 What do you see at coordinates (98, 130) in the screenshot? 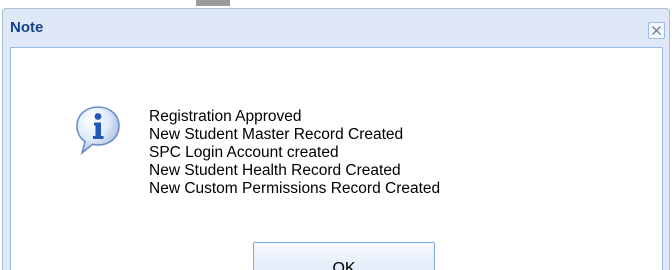
I see `info-icon` at bounding box center [98, 130].